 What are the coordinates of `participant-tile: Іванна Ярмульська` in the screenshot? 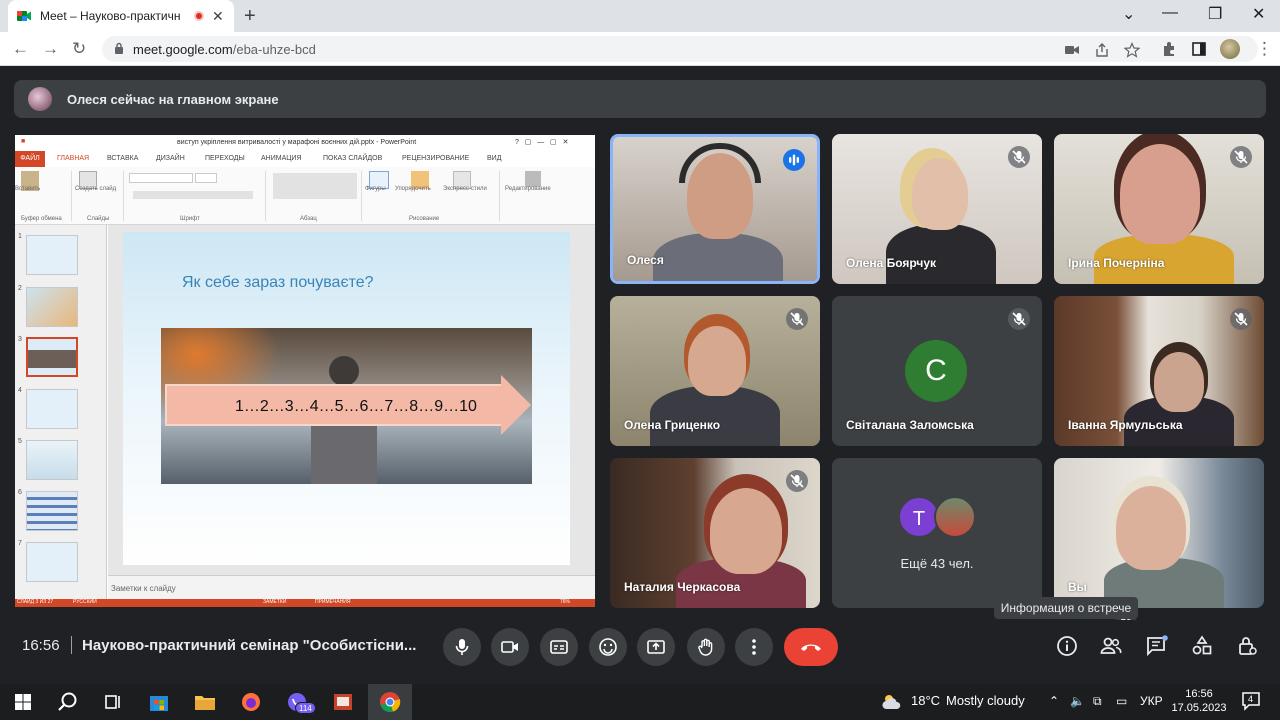 It's located at (1159, 371).